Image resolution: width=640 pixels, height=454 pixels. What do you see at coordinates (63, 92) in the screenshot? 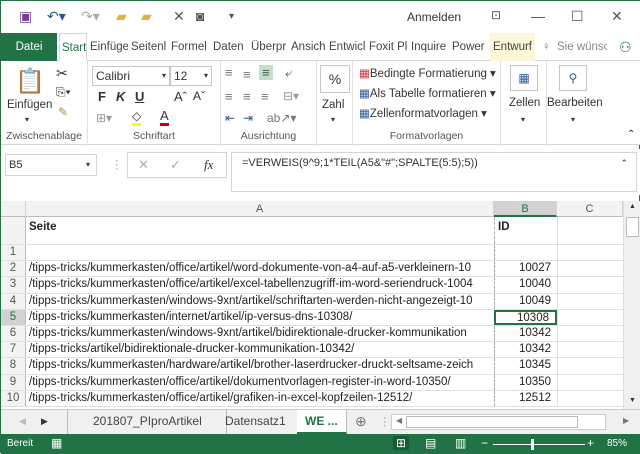
I see `copy-icon: ⎘▾` at bounding box center [63, 92].